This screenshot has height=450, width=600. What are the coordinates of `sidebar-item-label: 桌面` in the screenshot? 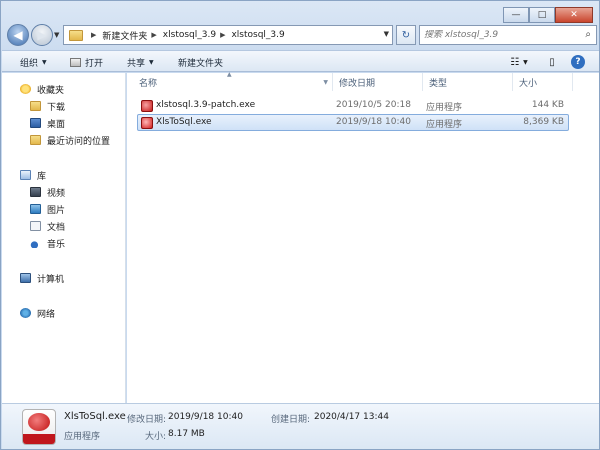 It's located at (56, 124).